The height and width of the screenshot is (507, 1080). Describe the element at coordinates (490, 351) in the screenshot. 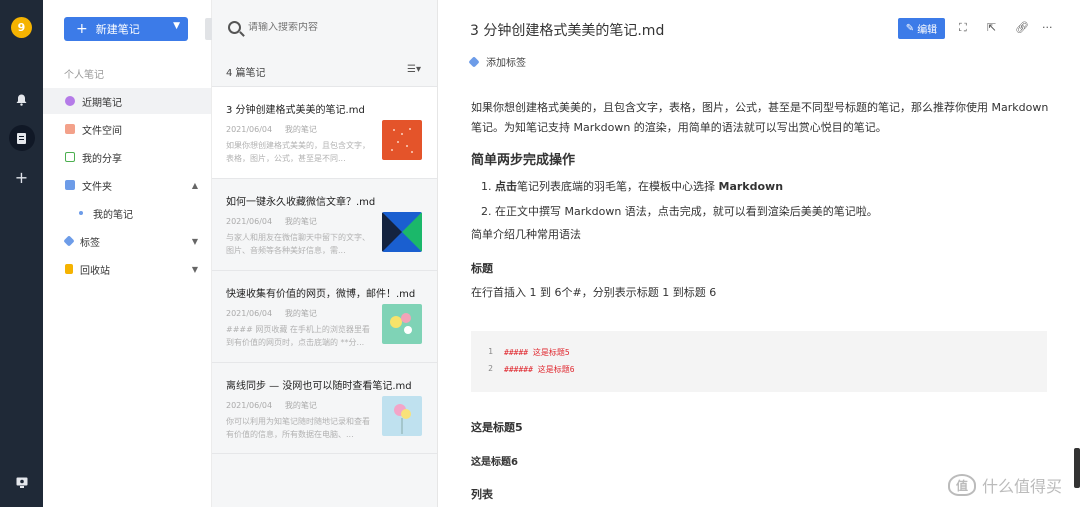

I see `line-number: 1` at that location.